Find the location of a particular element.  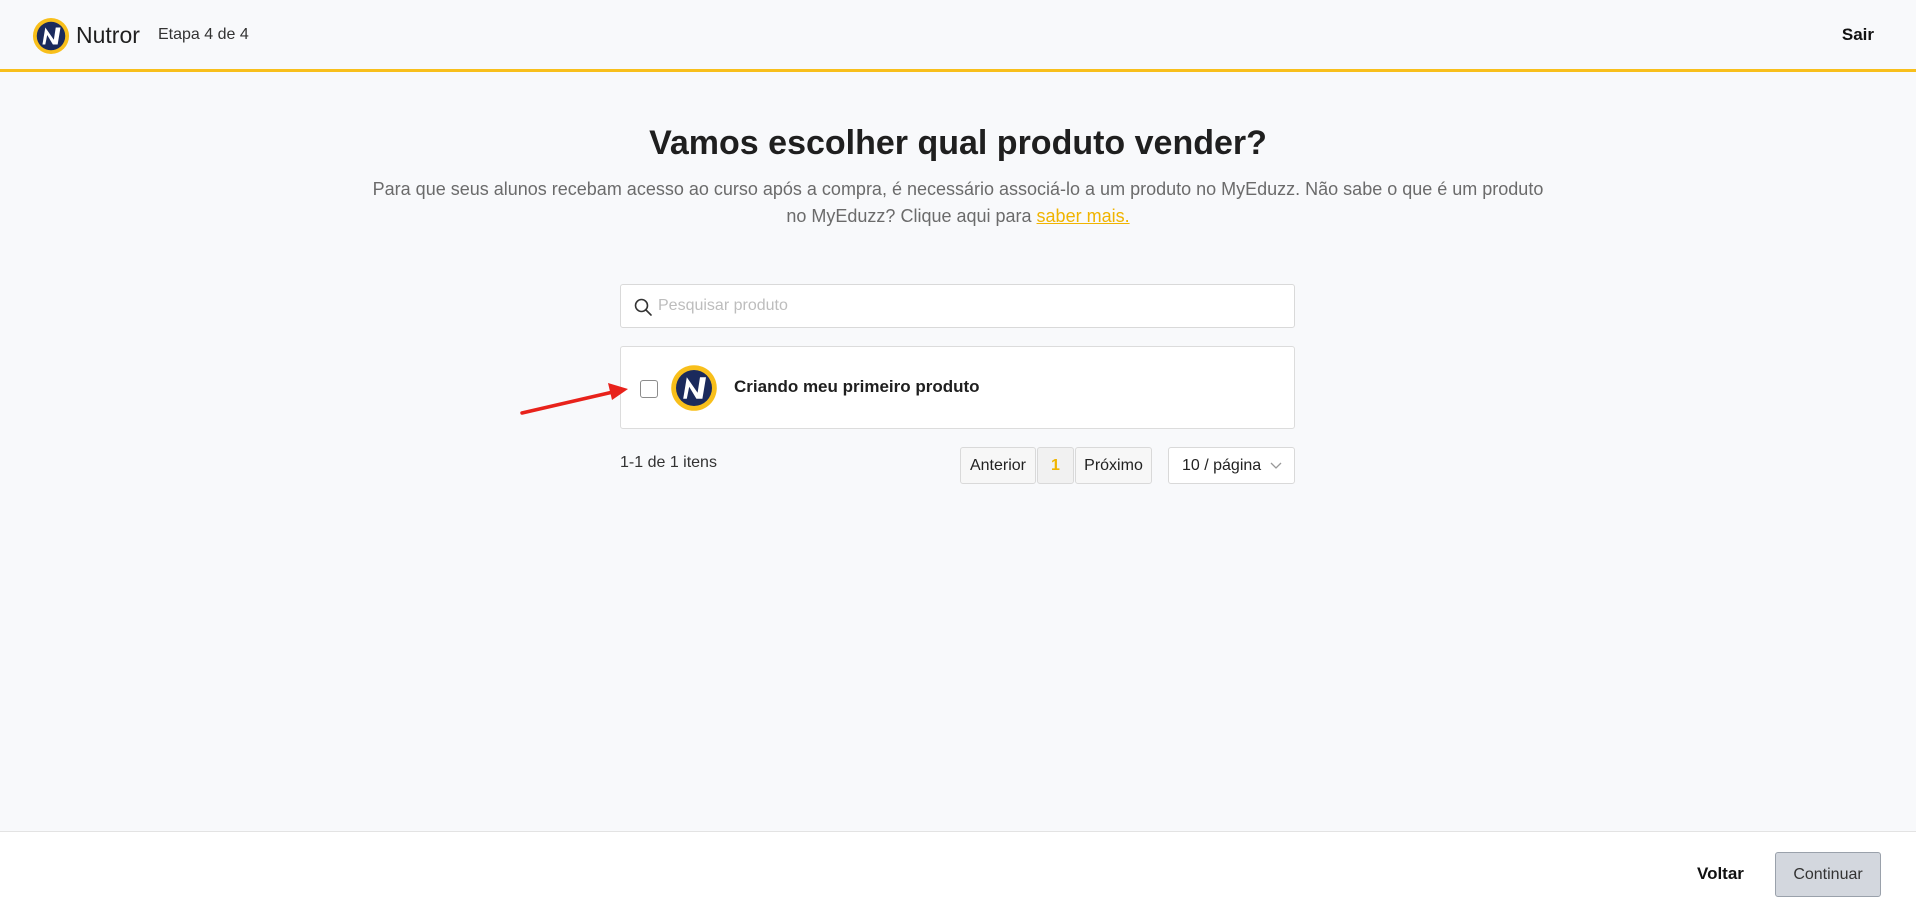

pagination-count: 1-1 de 1 itens is located at coordinates (668, 462).